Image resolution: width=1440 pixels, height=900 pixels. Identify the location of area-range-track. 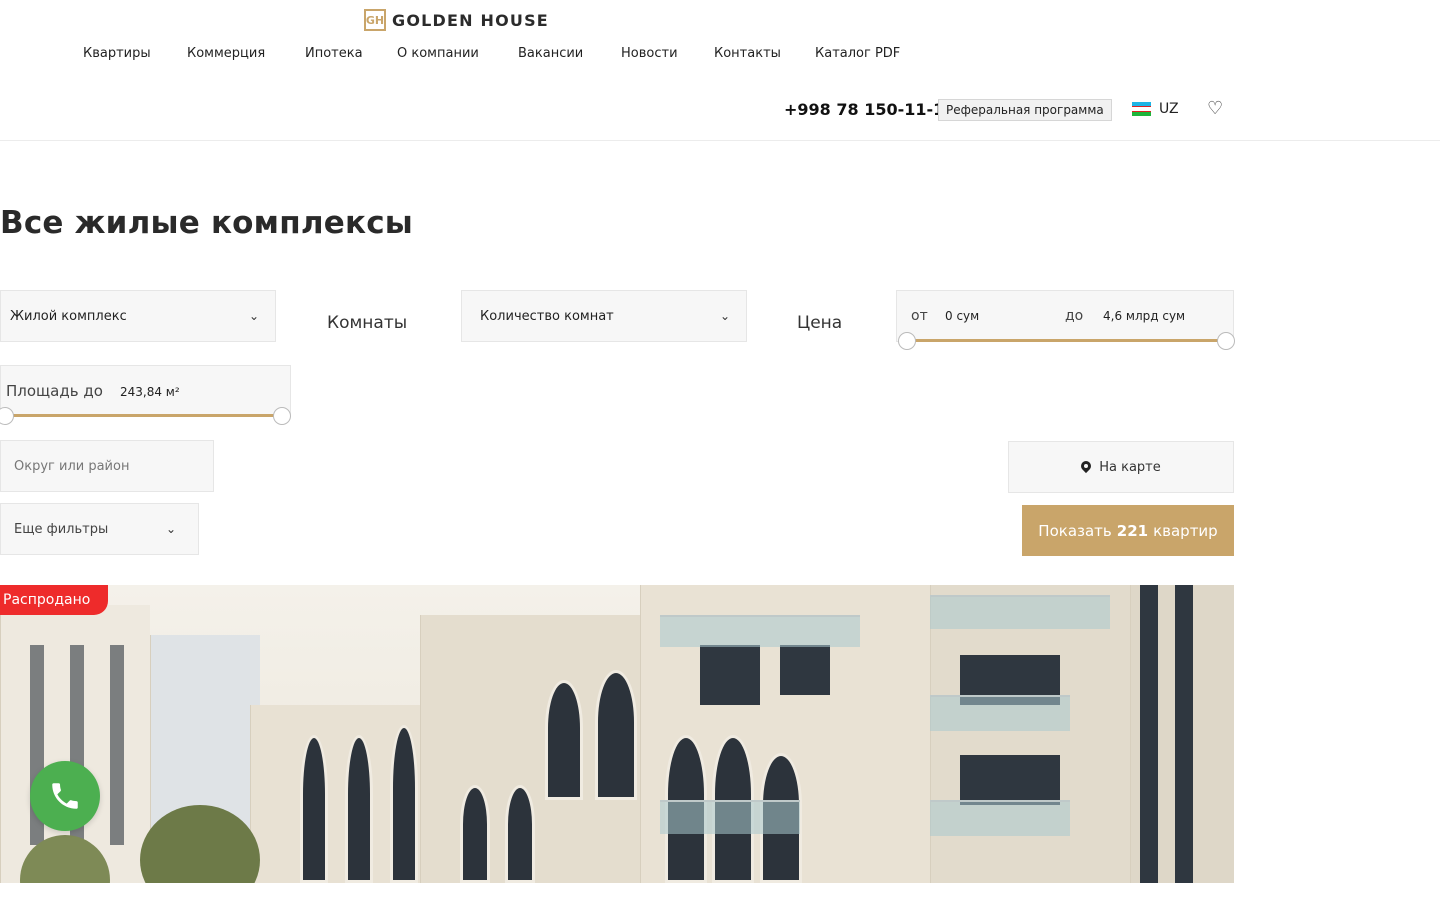
(141, 415).